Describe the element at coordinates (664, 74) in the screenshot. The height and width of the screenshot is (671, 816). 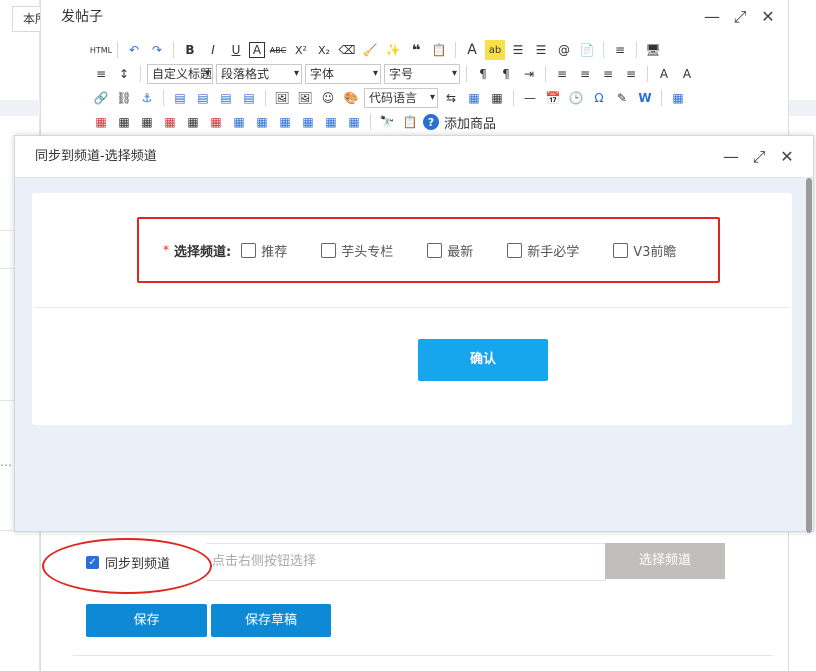
I see `uppercase-icon: A` at that location.